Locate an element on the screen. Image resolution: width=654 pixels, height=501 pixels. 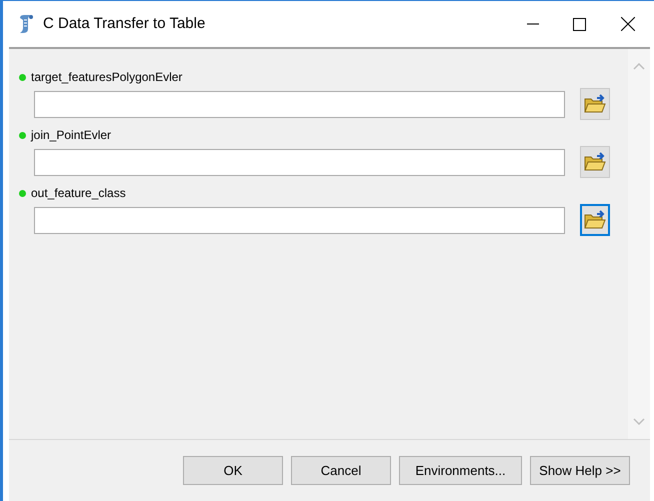
maximize-icon is located at coordinates (579, 24).